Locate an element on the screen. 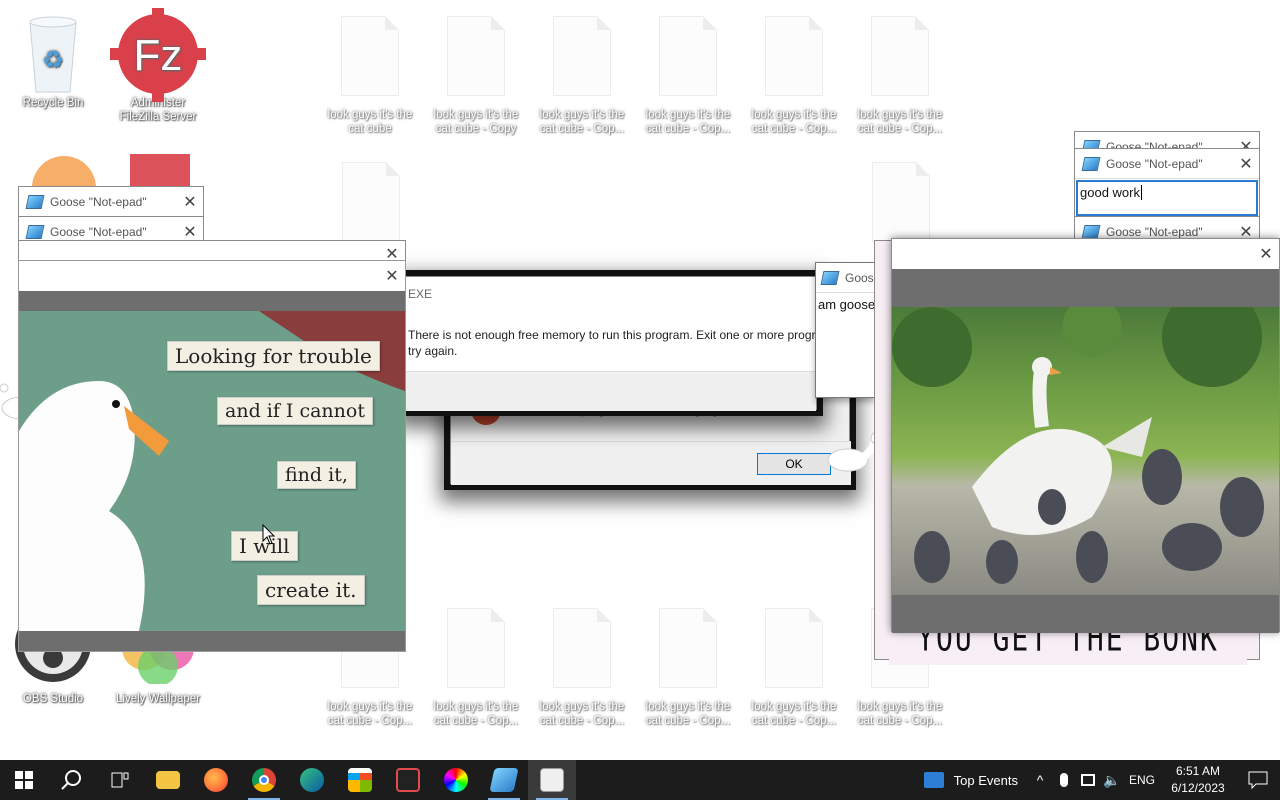 This screenshot has height=800, width=1280. volume-tray: 🔈 is located at coordinates (1112, 780).